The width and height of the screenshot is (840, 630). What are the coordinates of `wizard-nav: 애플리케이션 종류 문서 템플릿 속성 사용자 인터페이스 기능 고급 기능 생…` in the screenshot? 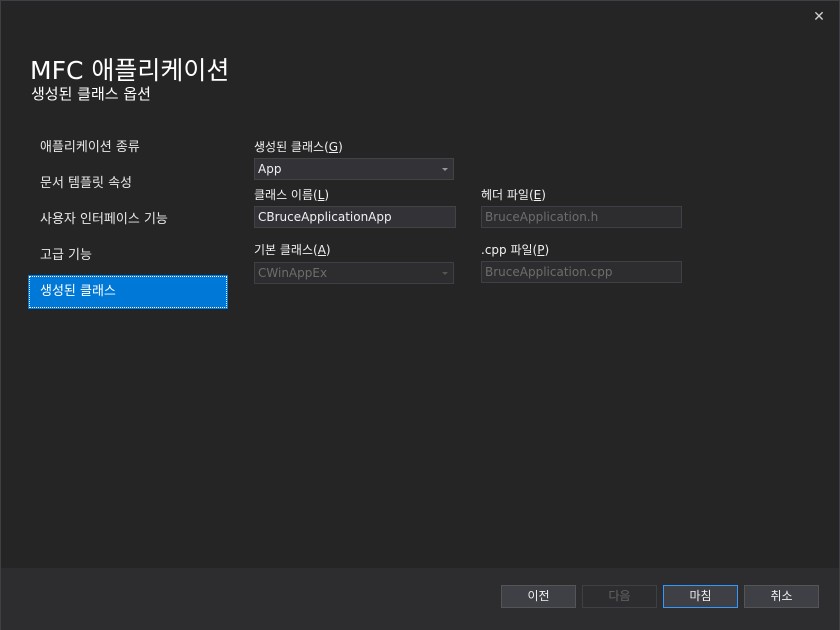 It's located at (128, 221).